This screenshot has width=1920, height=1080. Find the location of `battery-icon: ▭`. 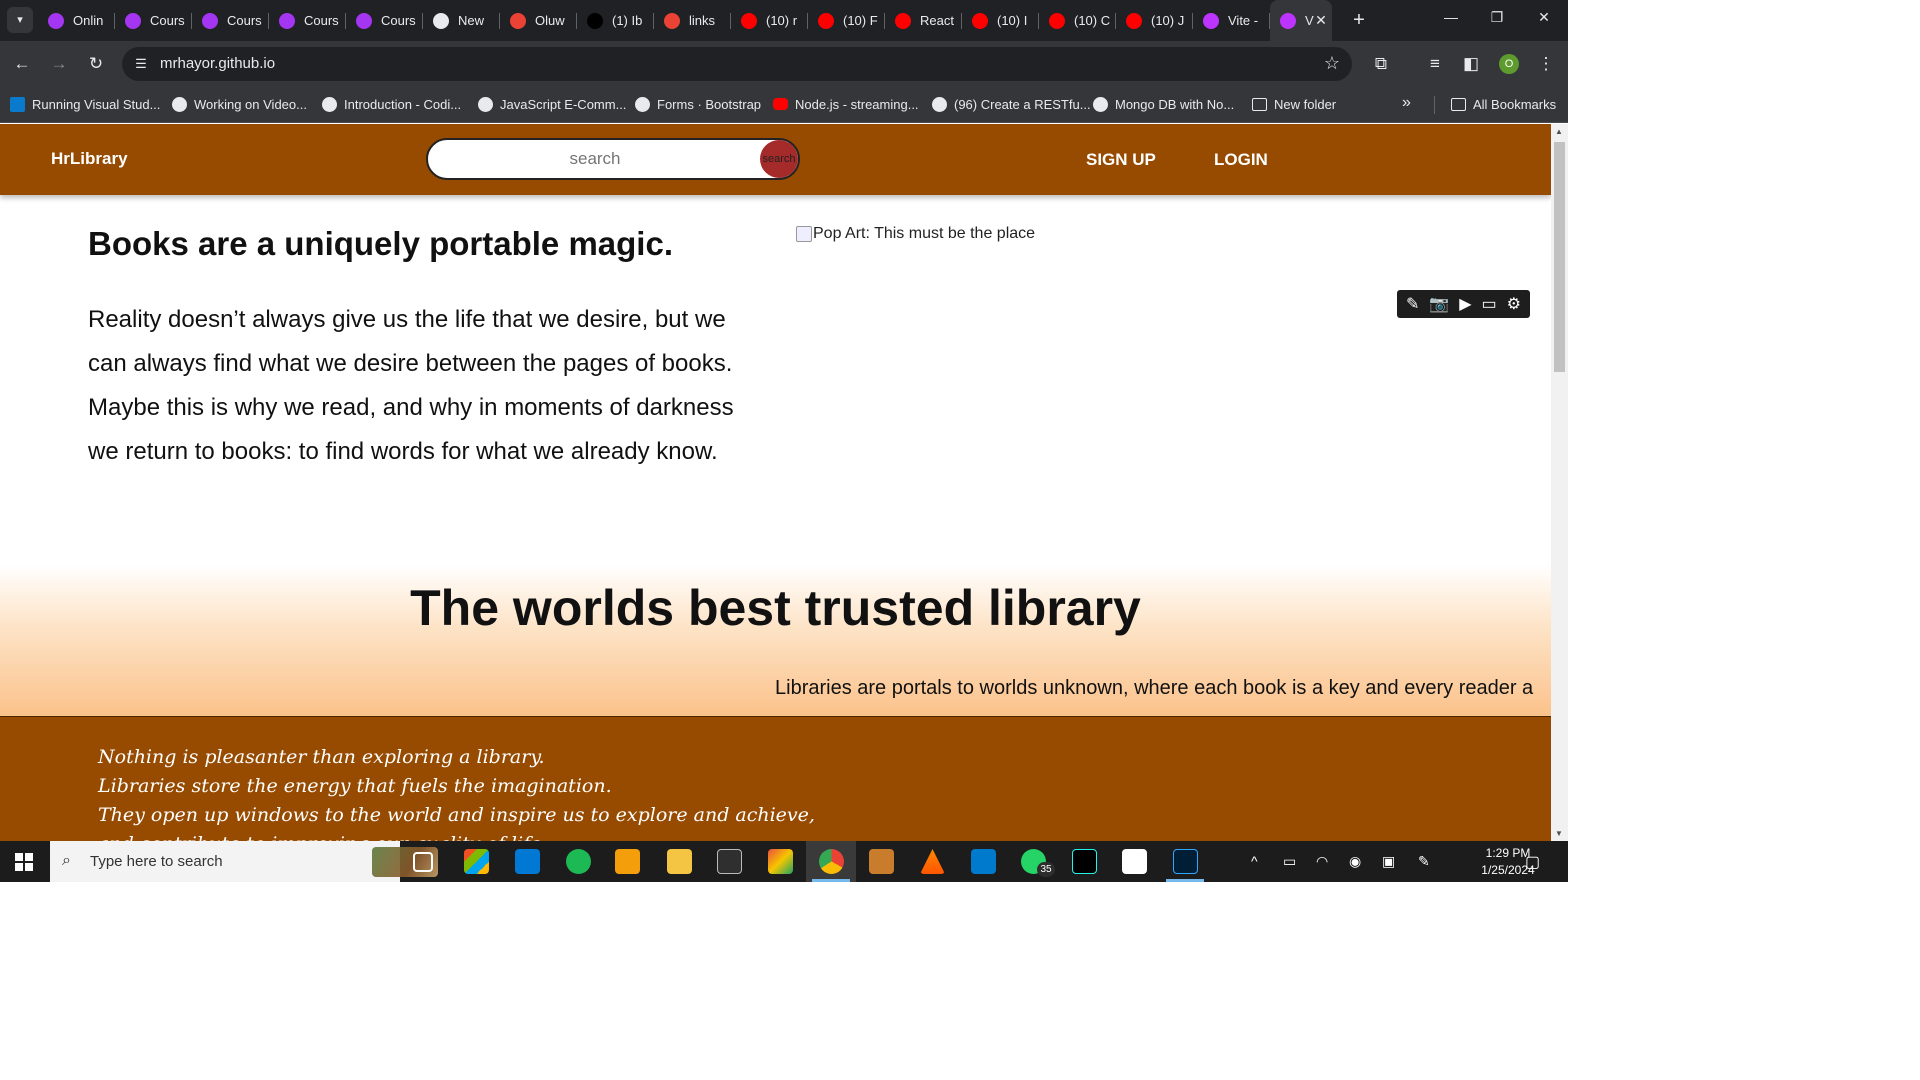

battery-icon: ▭ is located at coordinates (1289, 861).